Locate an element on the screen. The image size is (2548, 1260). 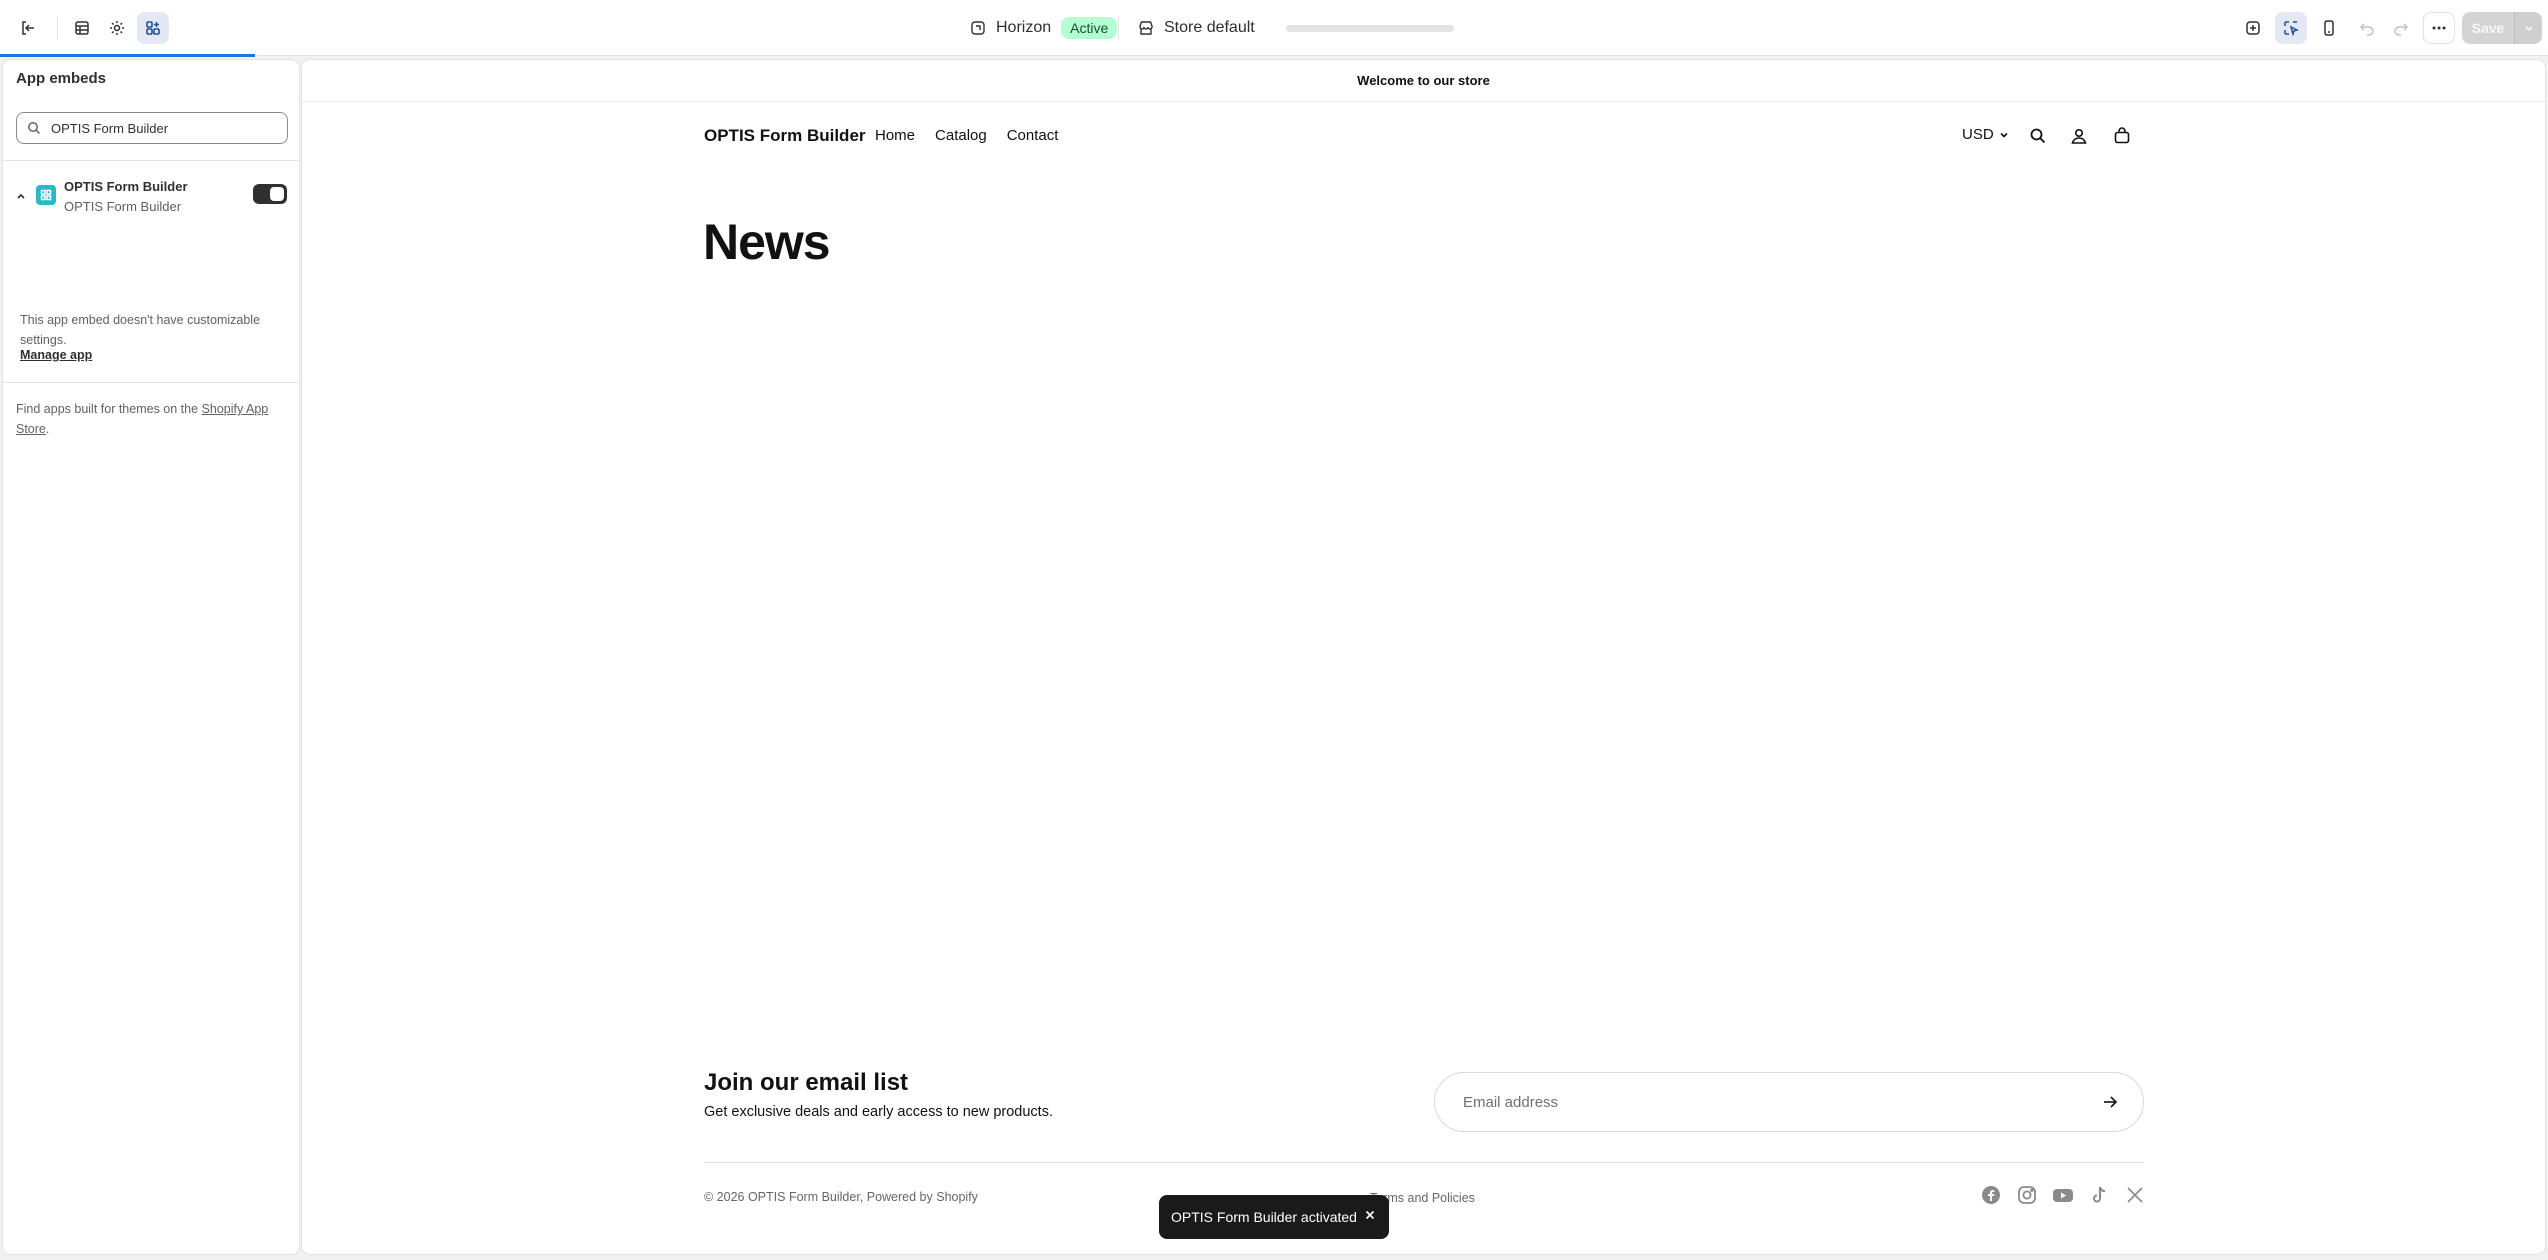
exit-icon is located at coordinates (28, 28).